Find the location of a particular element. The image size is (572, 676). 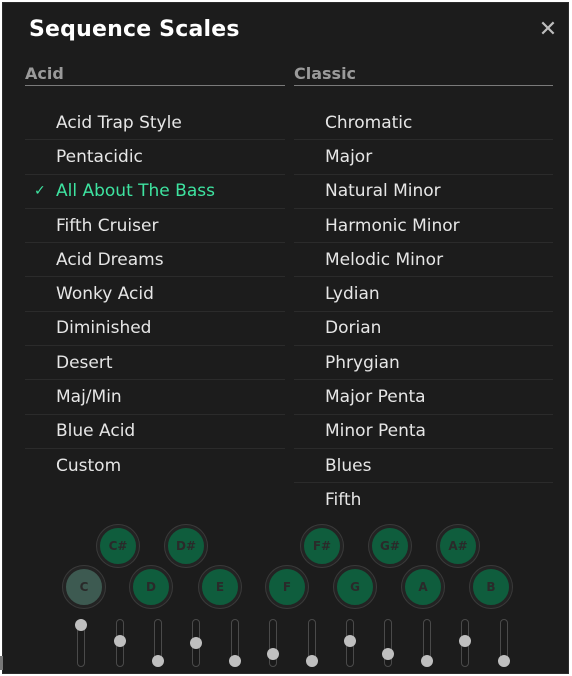

level-slider-a is located at coordinates (427, 643).